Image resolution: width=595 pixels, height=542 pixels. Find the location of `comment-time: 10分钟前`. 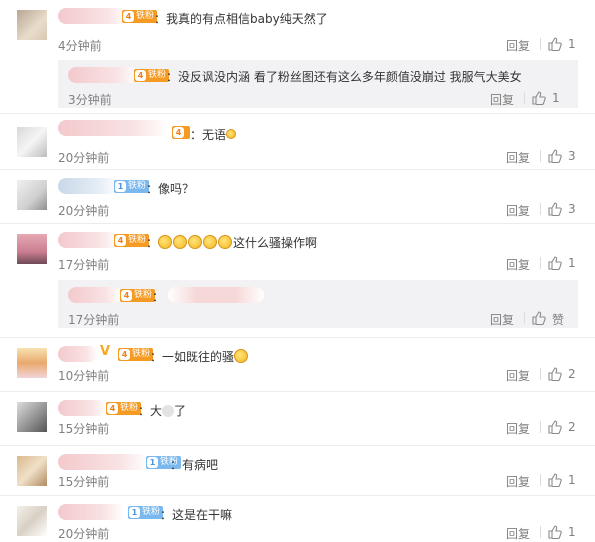

comment-time: 10分钟前 is located at coordinates (84, 376).